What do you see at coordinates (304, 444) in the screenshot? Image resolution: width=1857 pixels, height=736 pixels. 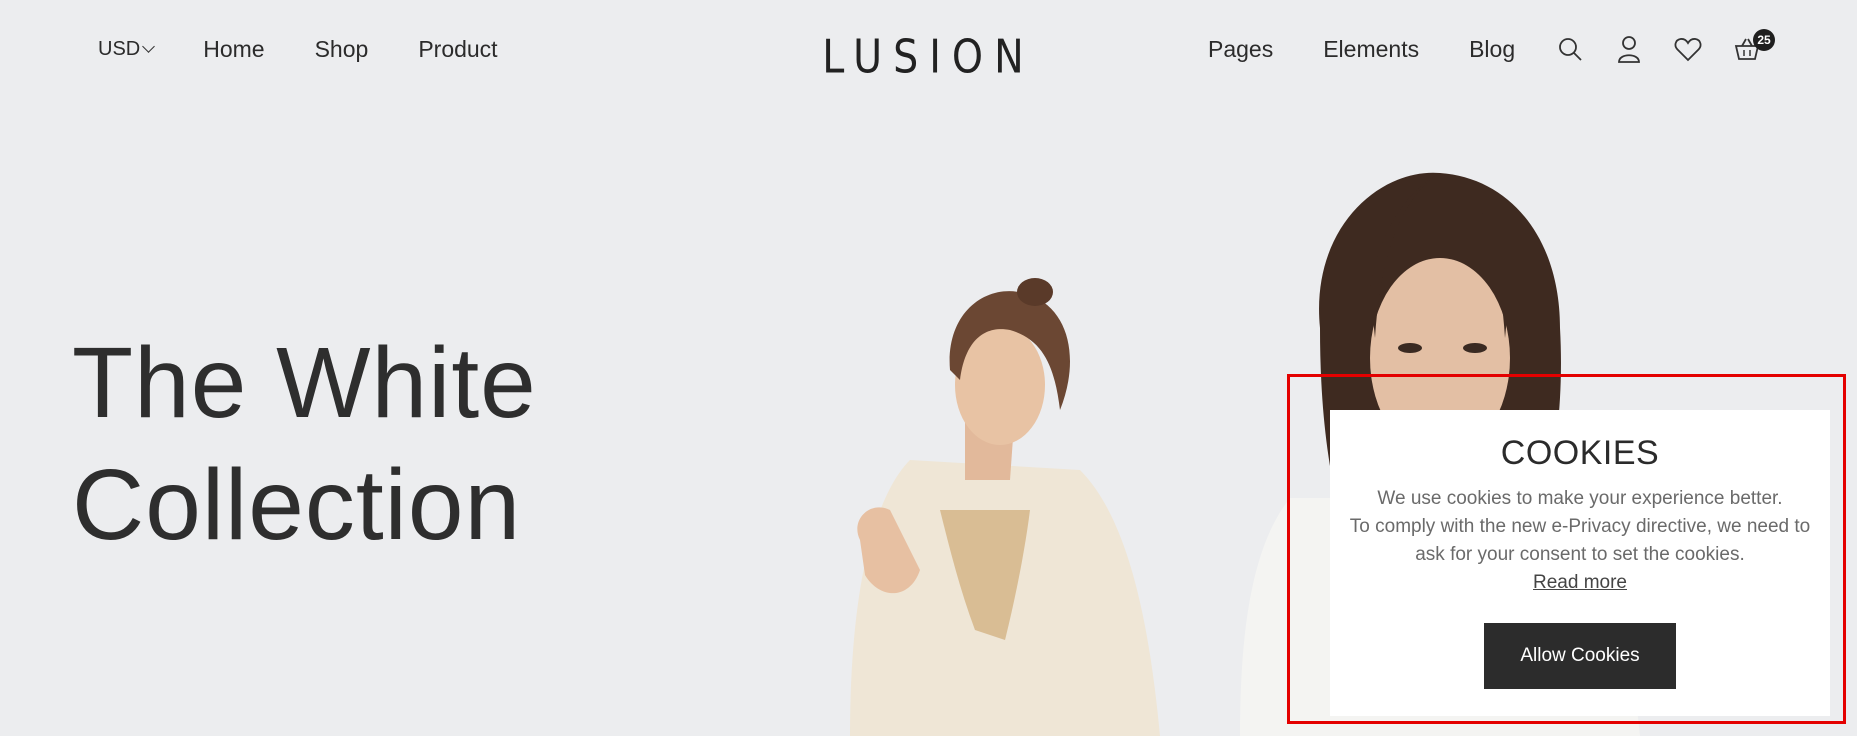 I see `hero-title: The White Collection` at bounding box center [304, 444].